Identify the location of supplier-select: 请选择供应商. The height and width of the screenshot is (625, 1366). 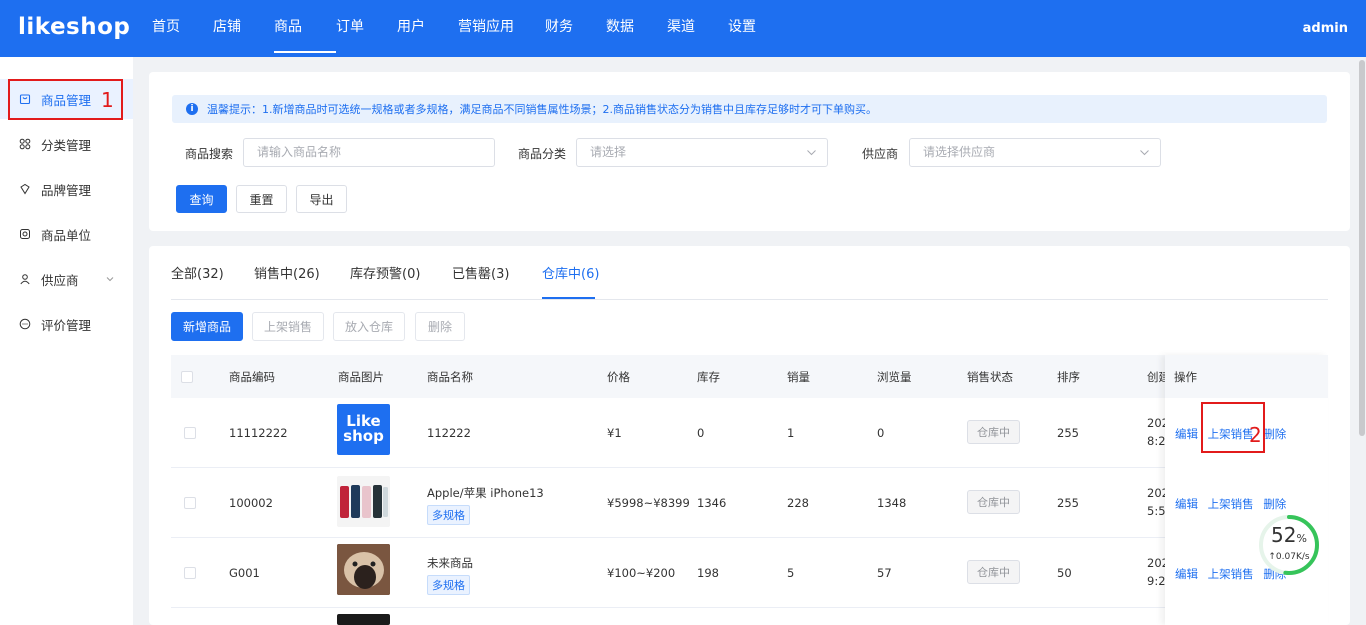
(1035, 152).